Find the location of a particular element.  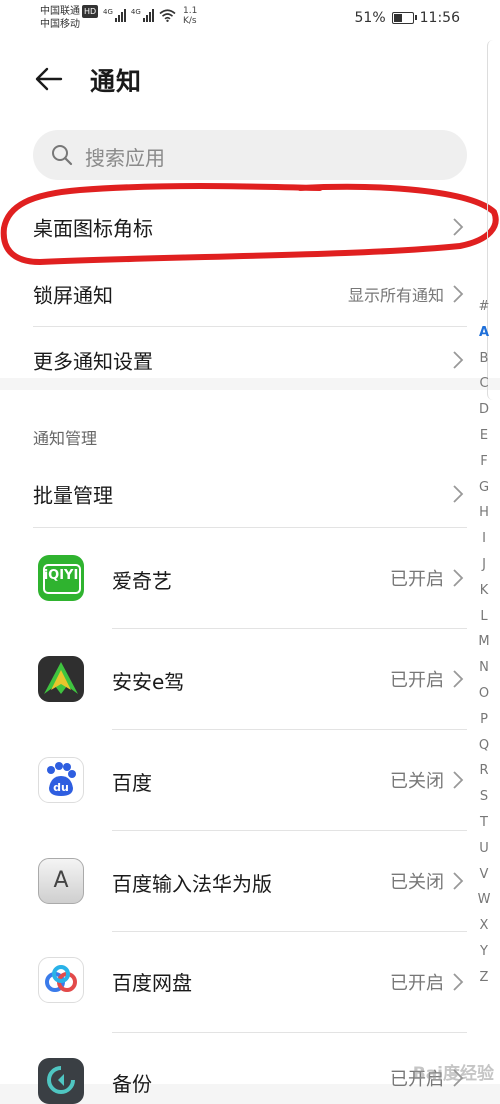

setting-row-more-notification: 更多通知设置 is located at coordinates (235, 360).